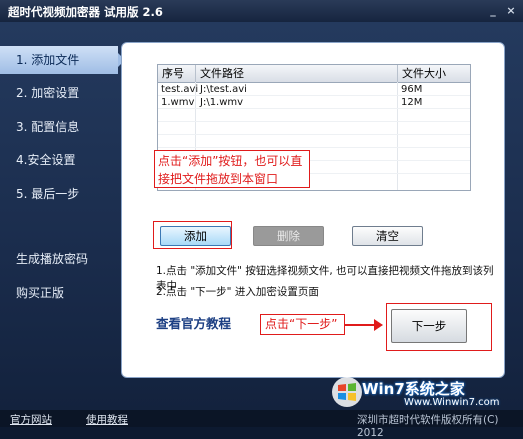 The image size is (523, 439). Describe the element at coordinates (177, 73) in the screenshot. I see `column-header-index: 序号` at that location.